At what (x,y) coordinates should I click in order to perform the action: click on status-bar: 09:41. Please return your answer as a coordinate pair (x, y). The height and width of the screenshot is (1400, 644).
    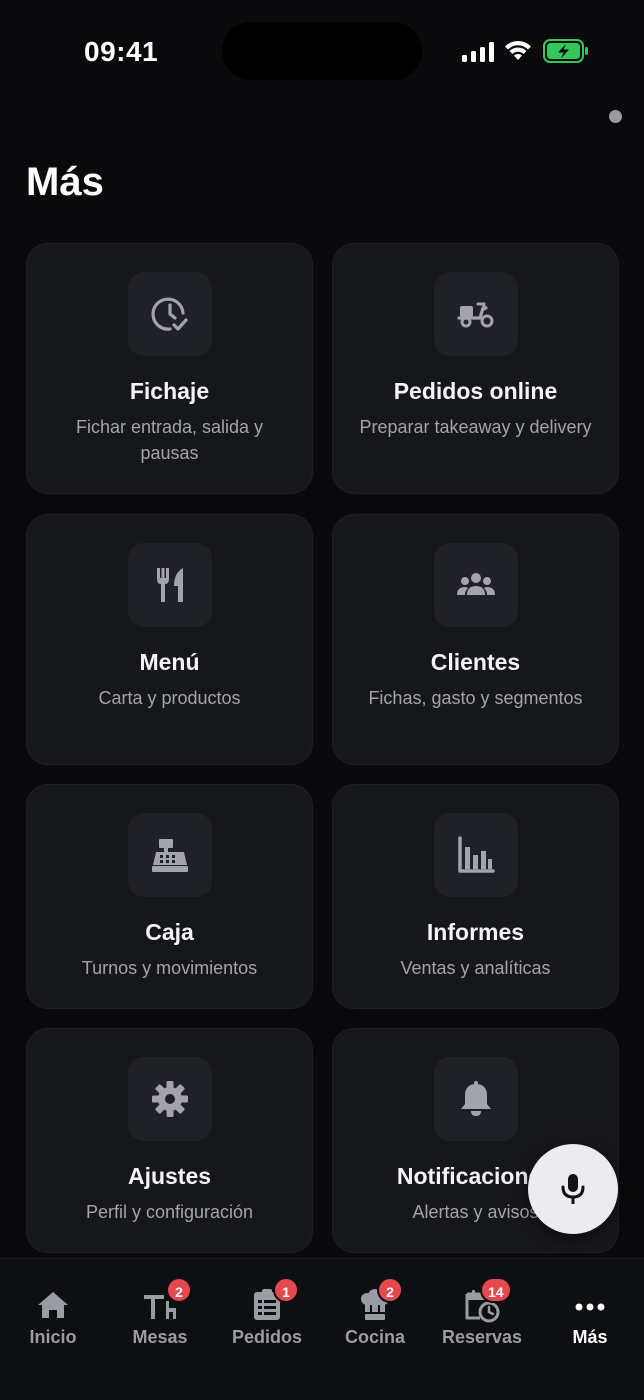
    Looking at the image, I should click on (322, 50).